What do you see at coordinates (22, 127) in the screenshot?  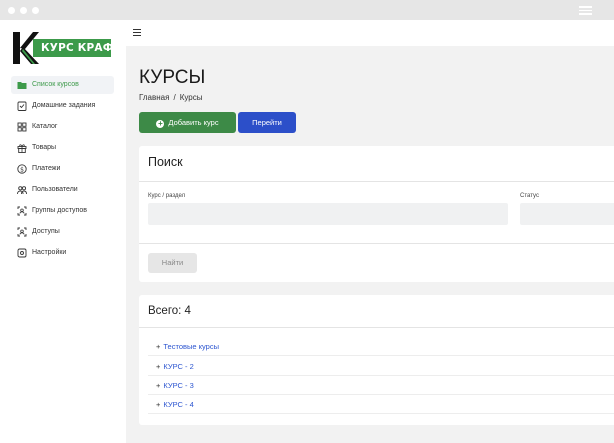 I see `grid-icon` at bounding box center [22, 127].